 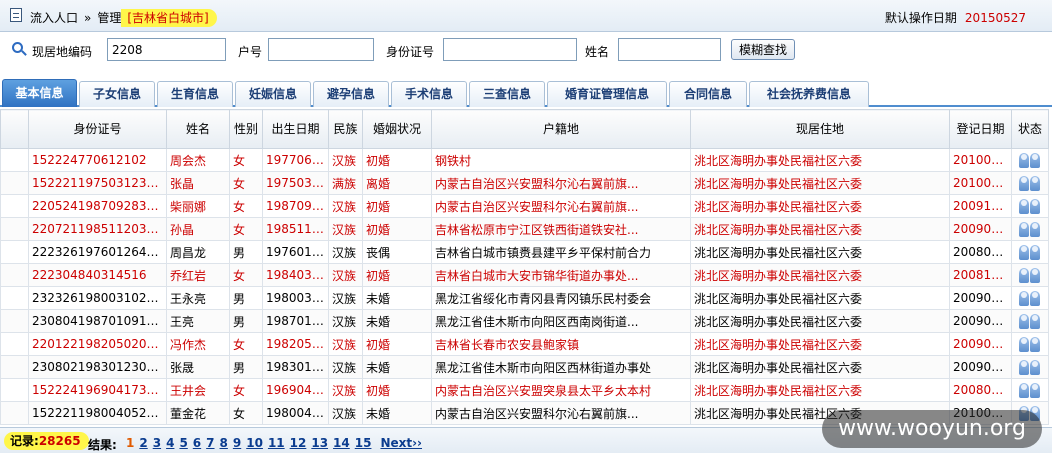 What do you see at coordinates (254, 443) in the screenshot?
I see `page-link-10: 10` at bounding box center [254, 443].